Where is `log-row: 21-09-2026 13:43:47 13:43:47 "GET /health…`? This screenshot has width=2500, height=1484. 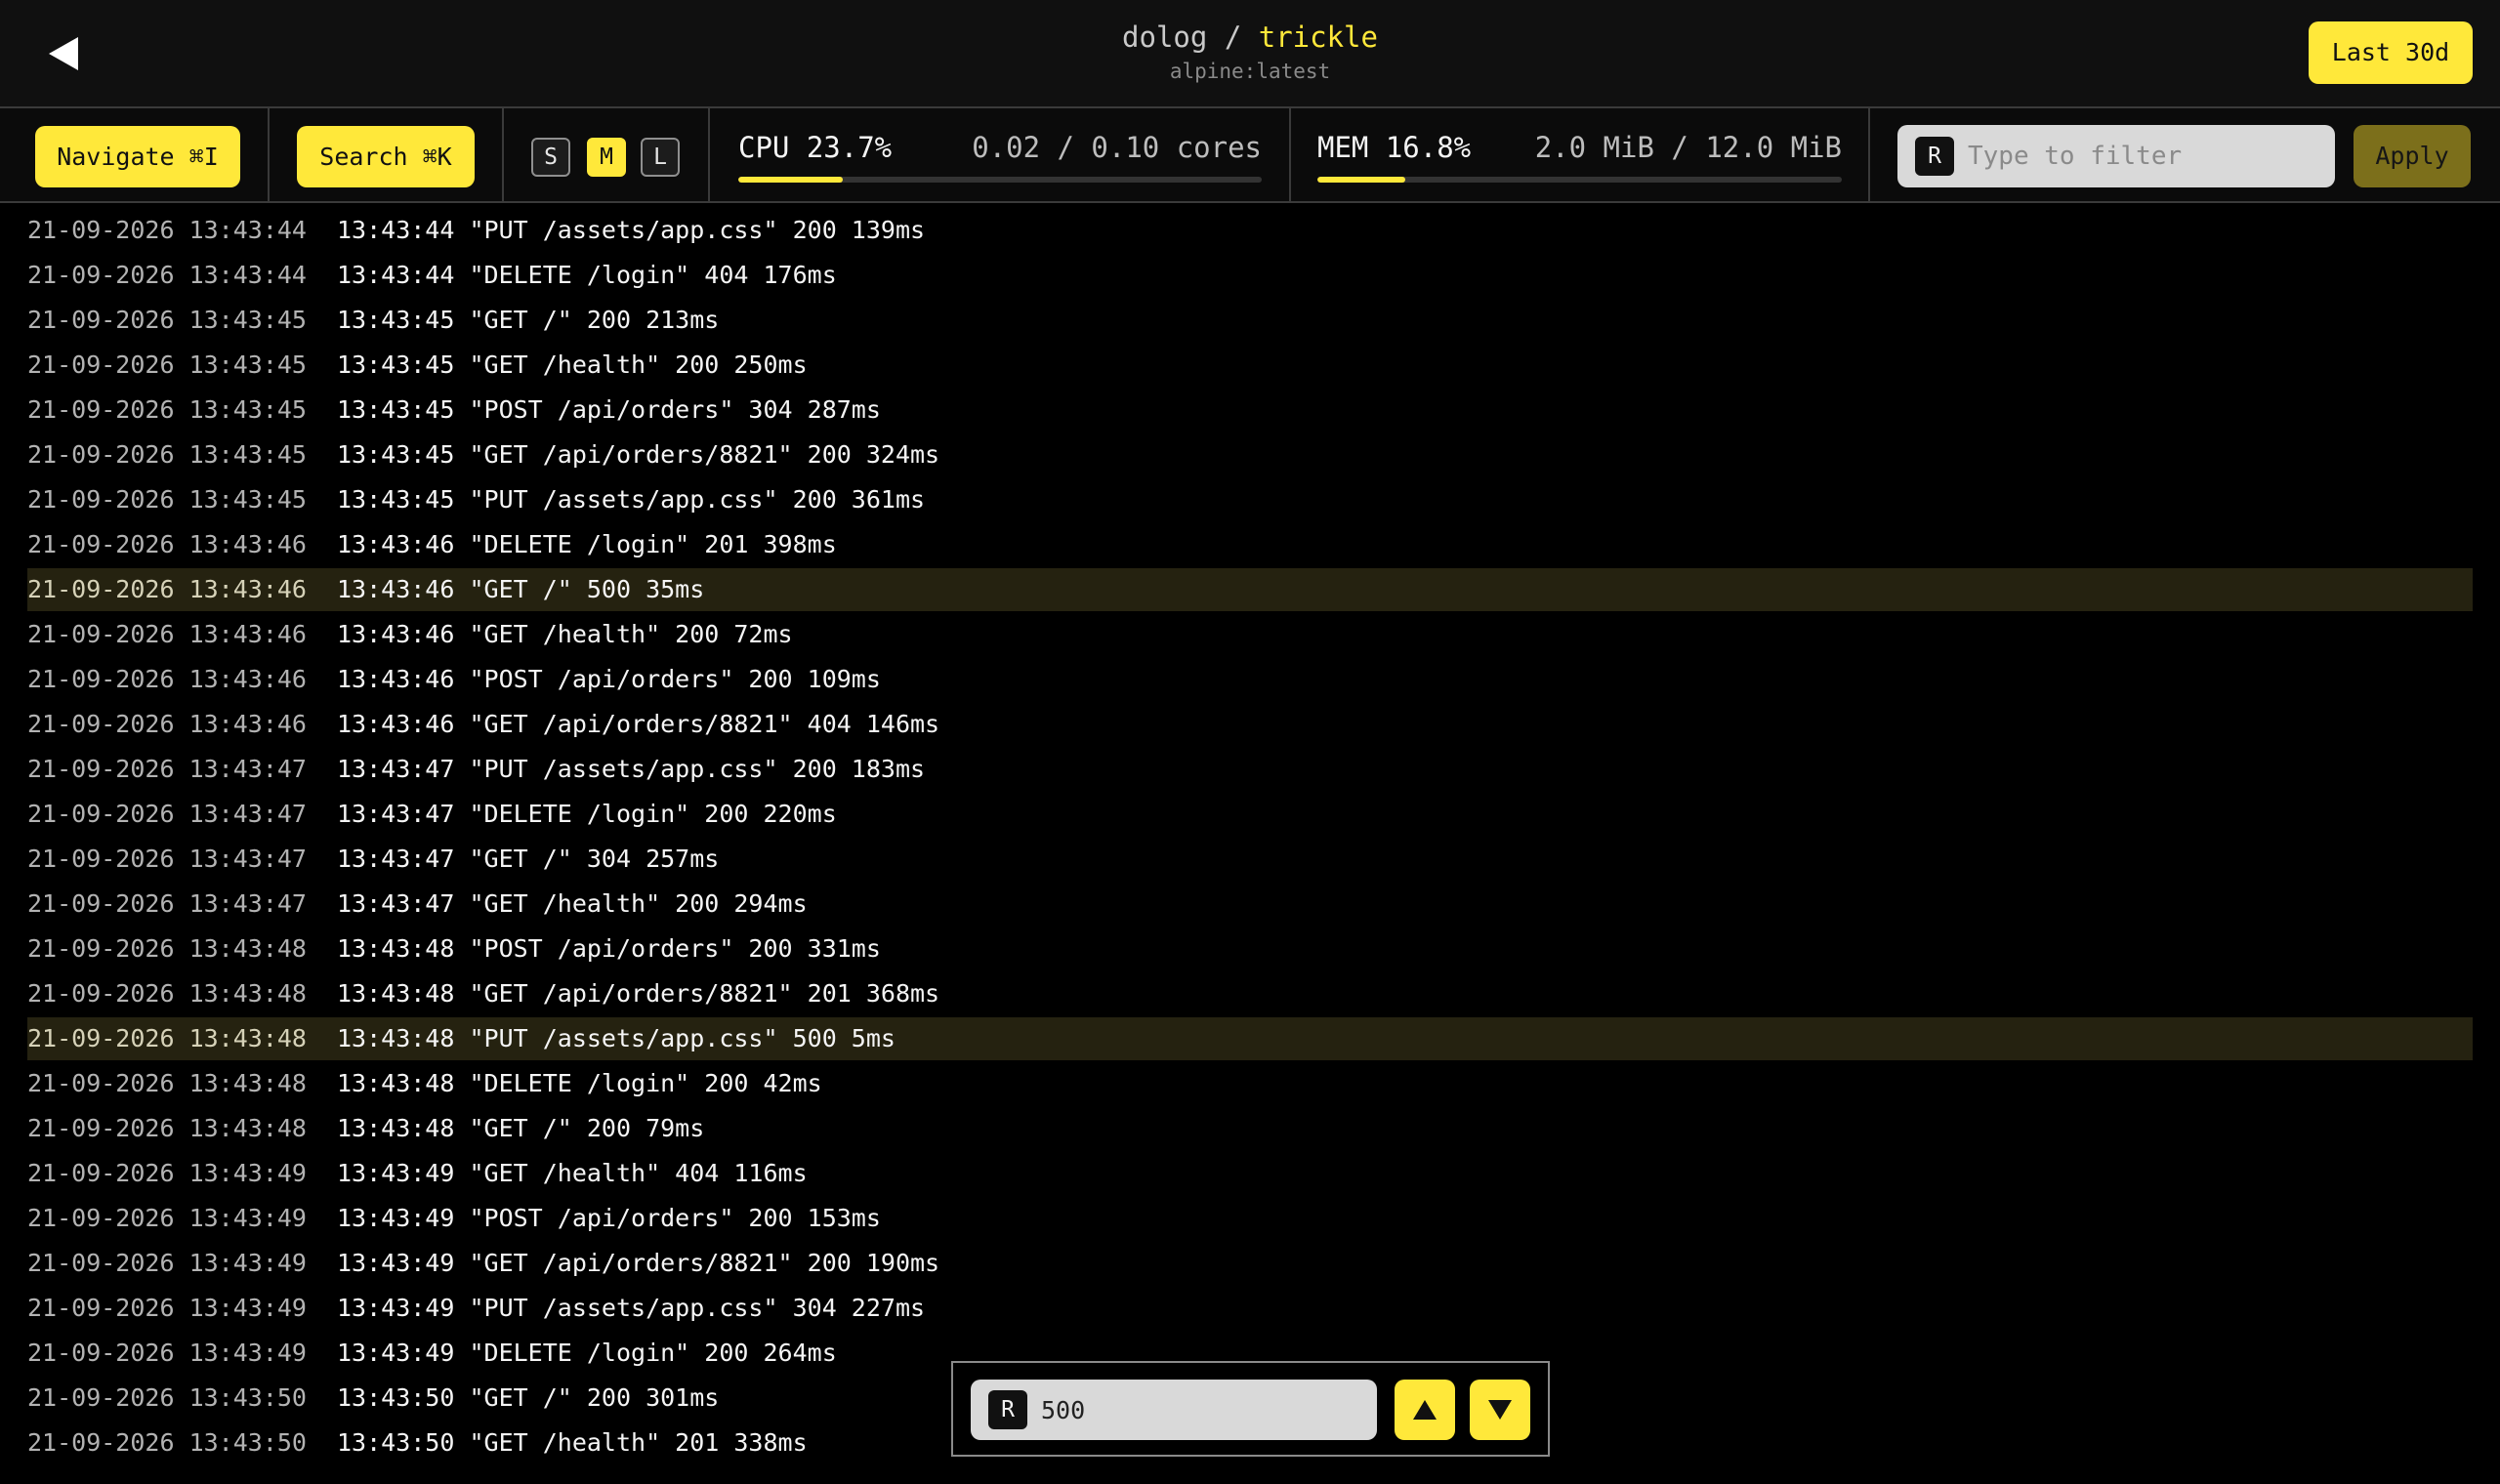
log-row: 21-09-2026 13:43:47 13:43:47 "GET /health… is located at coordinates (1250, 905).